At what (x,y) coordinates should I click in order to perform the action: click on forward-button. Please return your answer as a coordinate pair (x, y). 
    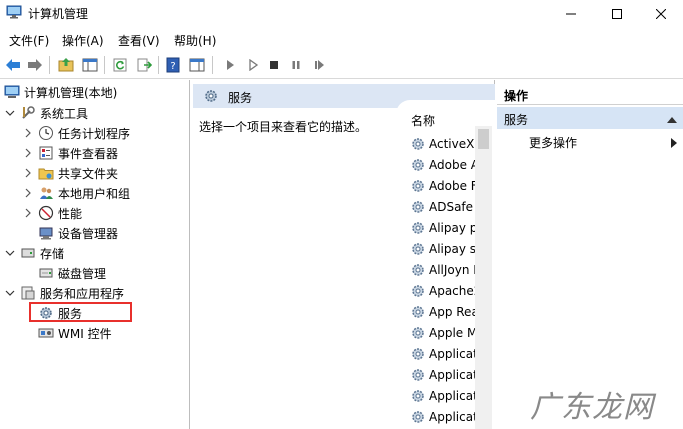
    Looking at the image, I should click on (35, 65).